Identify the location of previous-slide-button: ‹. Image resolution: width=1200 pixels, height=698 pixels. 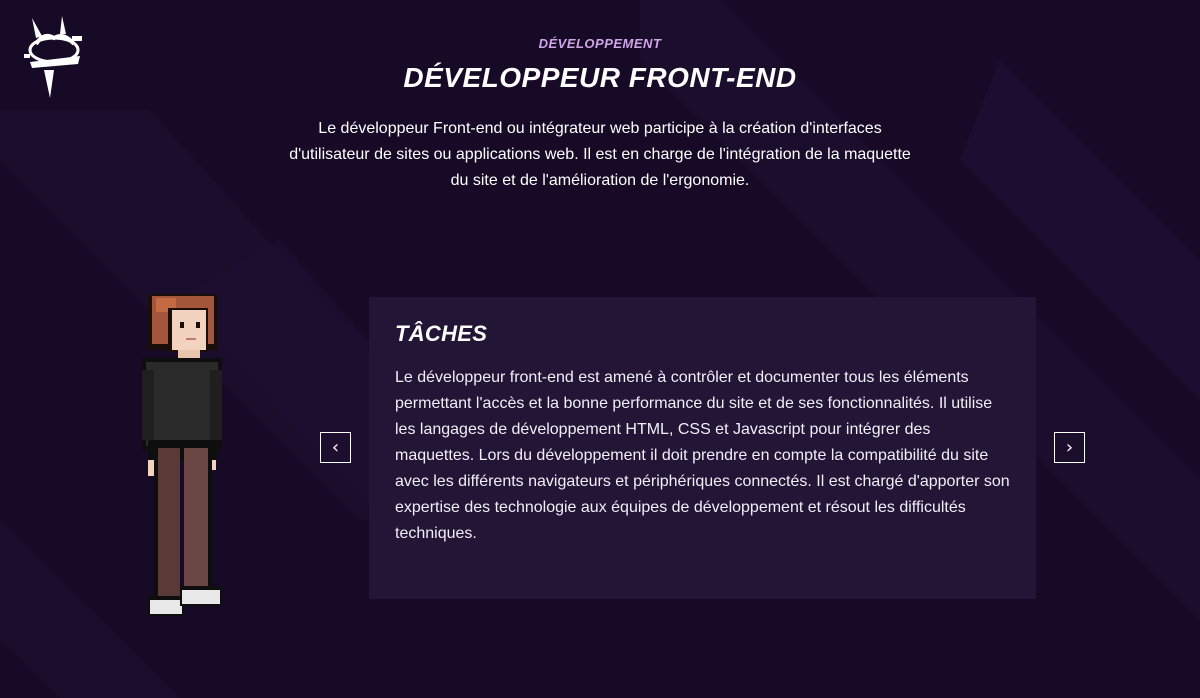
(335, 447).